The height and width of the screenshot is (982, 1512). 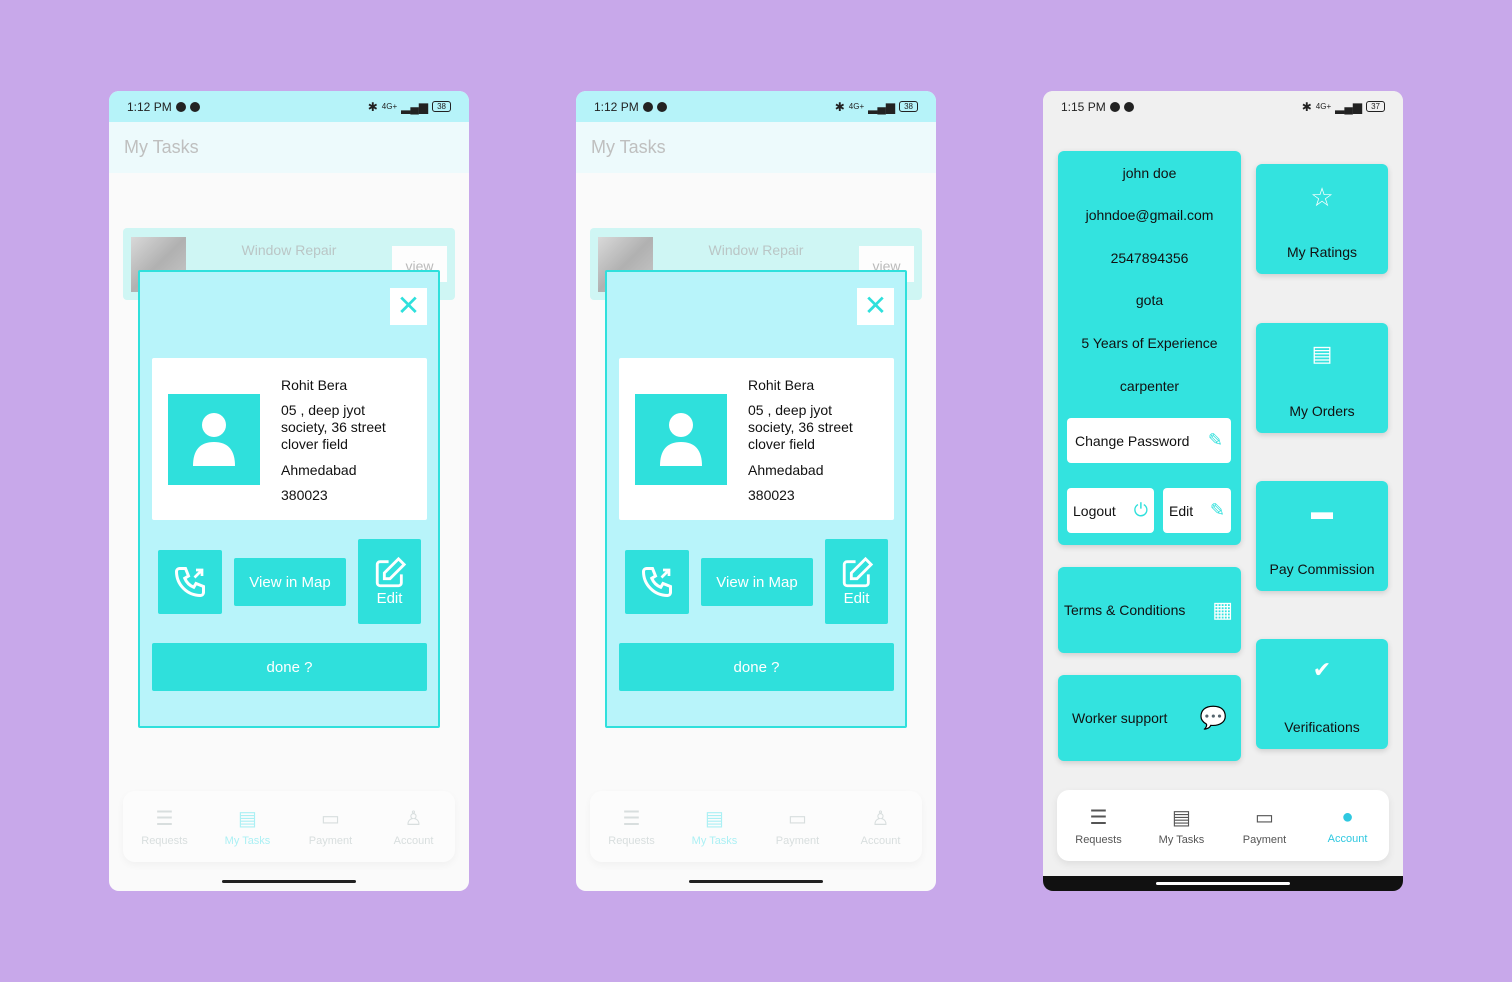 What do you see at coordinates (1322, 694) in the screenshot?
I see `verifications-tile: ✔ Verifications` at bounding box center [1322, 694].